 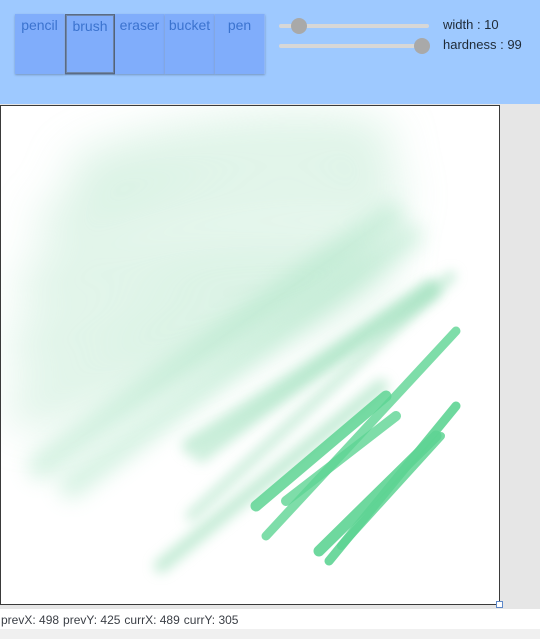 I want to click on tool-buttons: pencil brush eraser bucket pen, so click(x=140, y=44).